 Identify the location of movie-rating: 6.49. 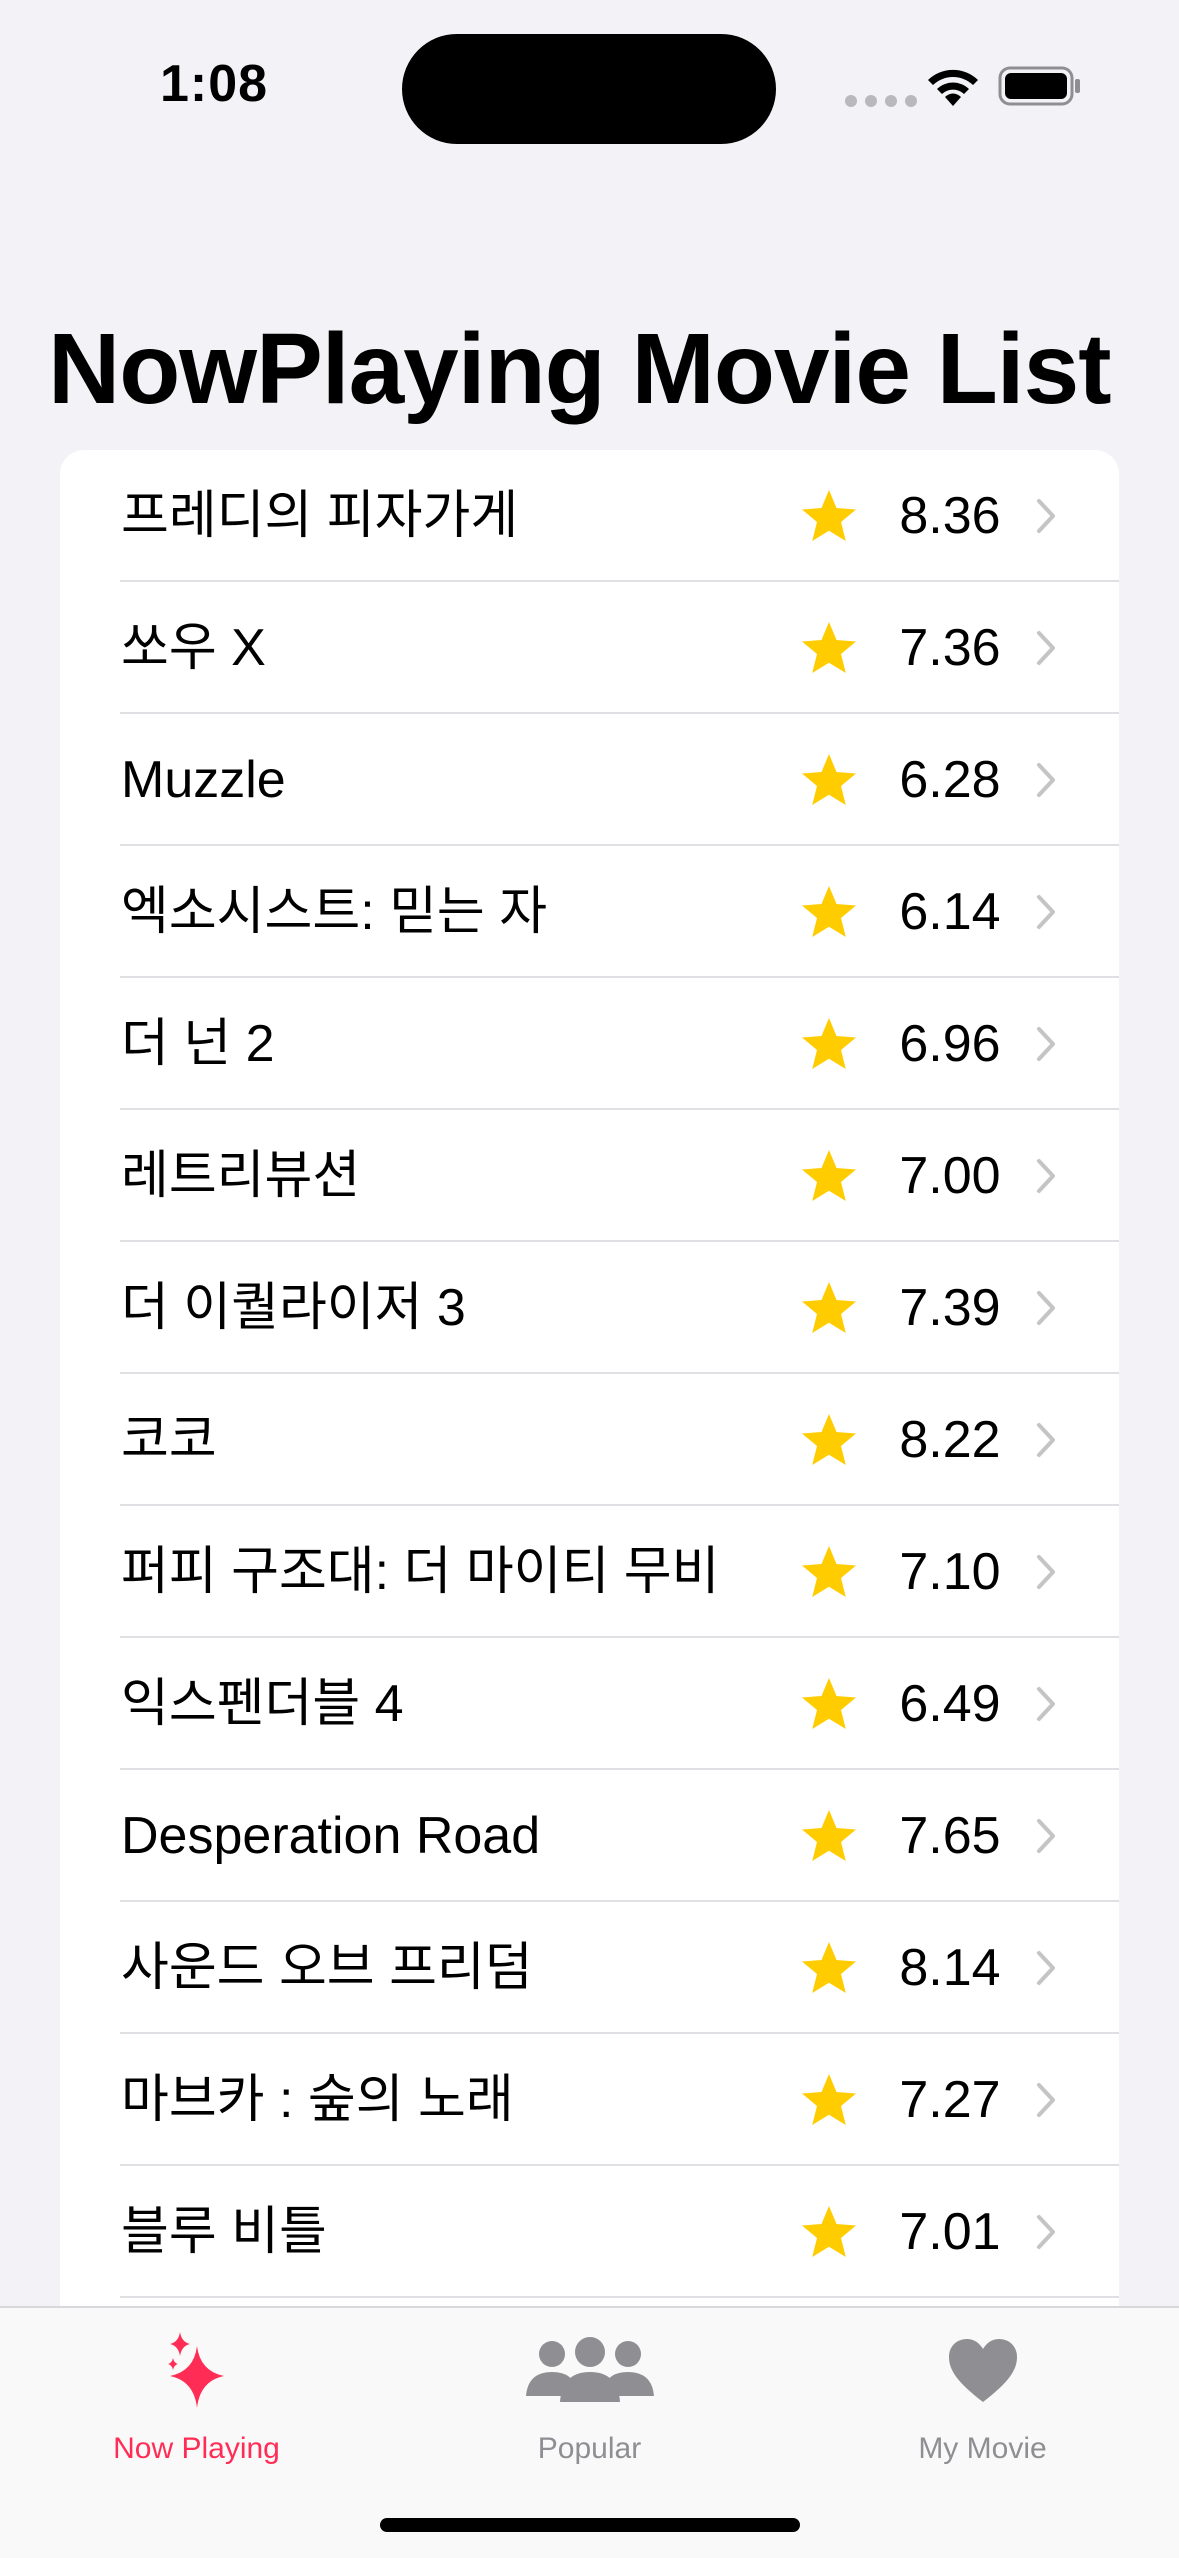
(950, 1704).